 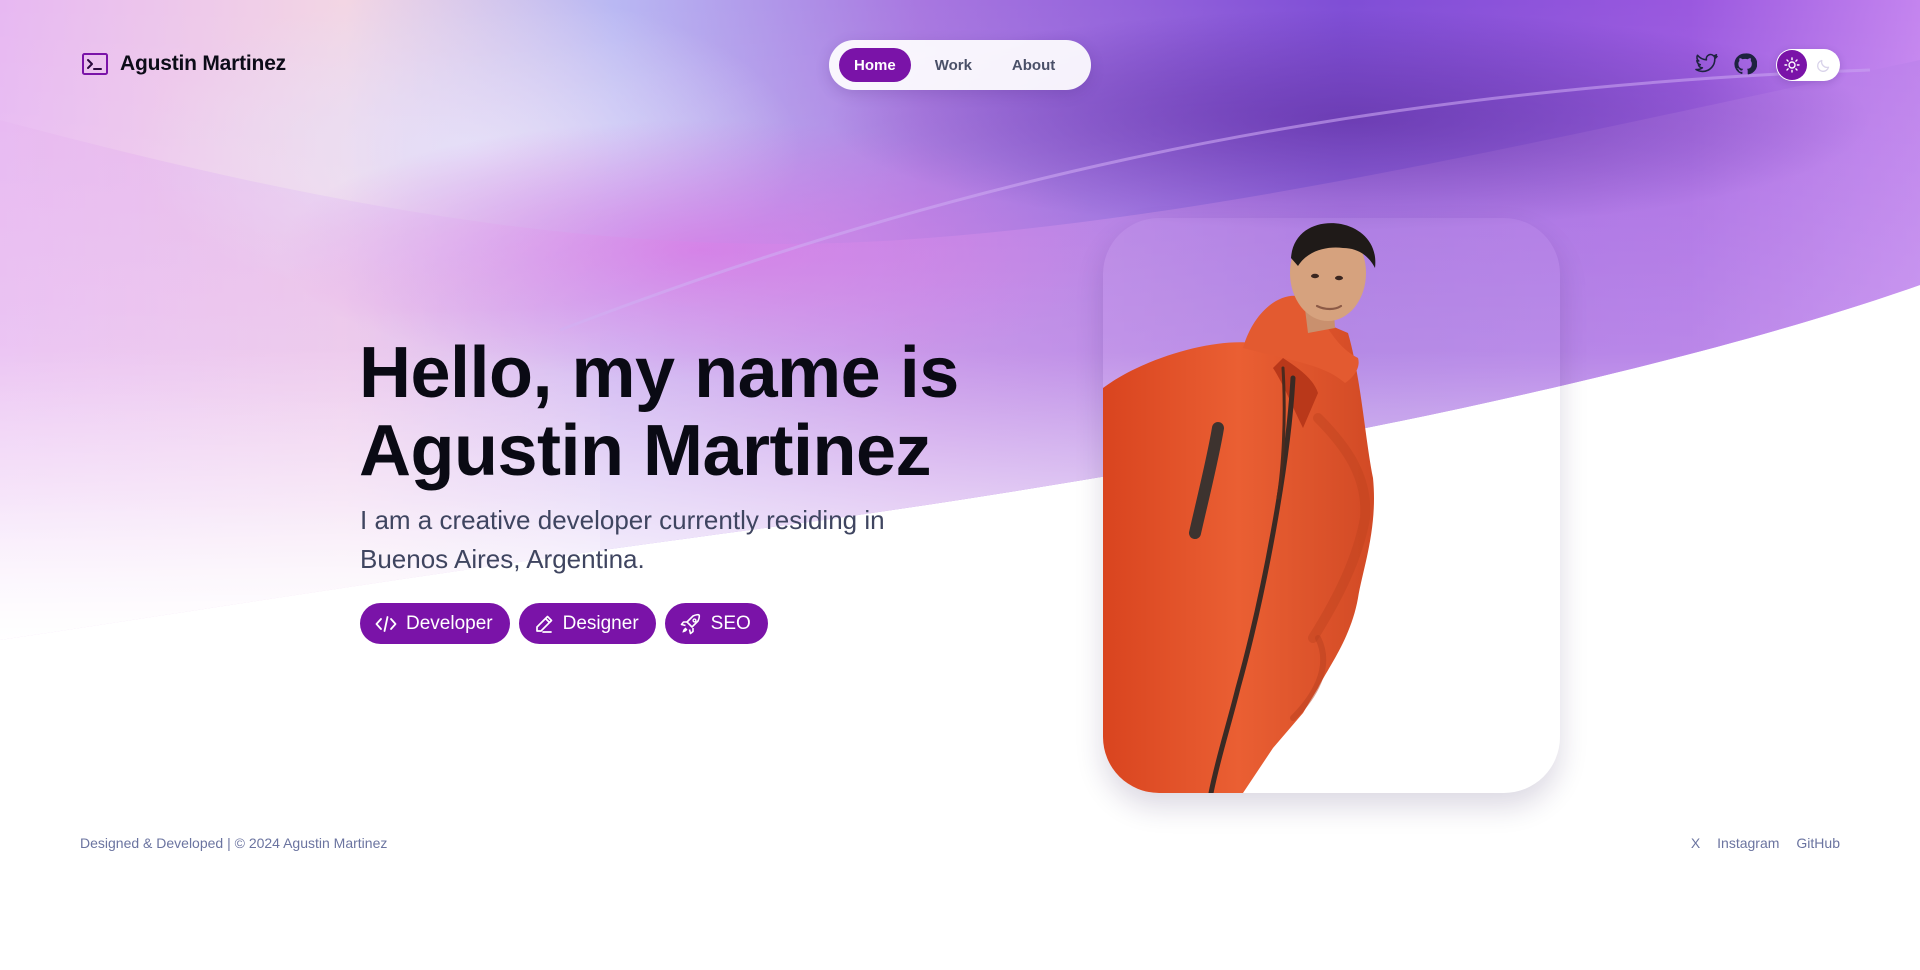 What do you see at coordinates (1808, 65) in the screenshot?
I see `theme-toggle` at bounding box center [1808, 65].